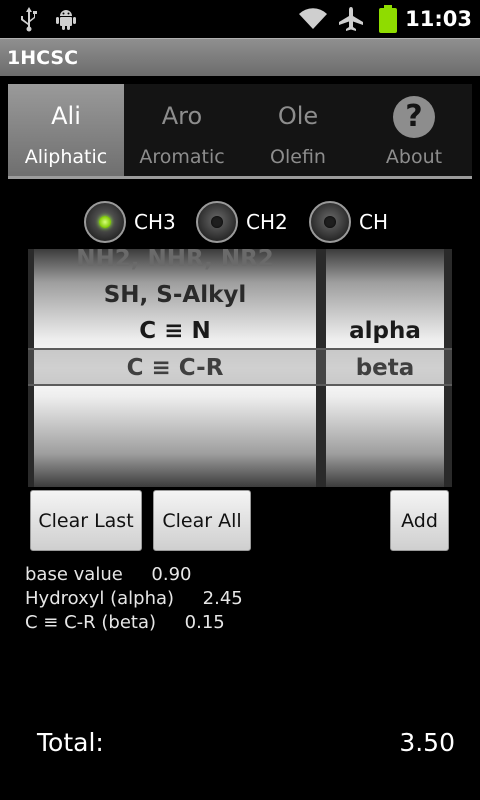  Describe the element at coordinates (66, 116) in the screenshot. I see `tab-aliphatic-icon: Ali` at that location.